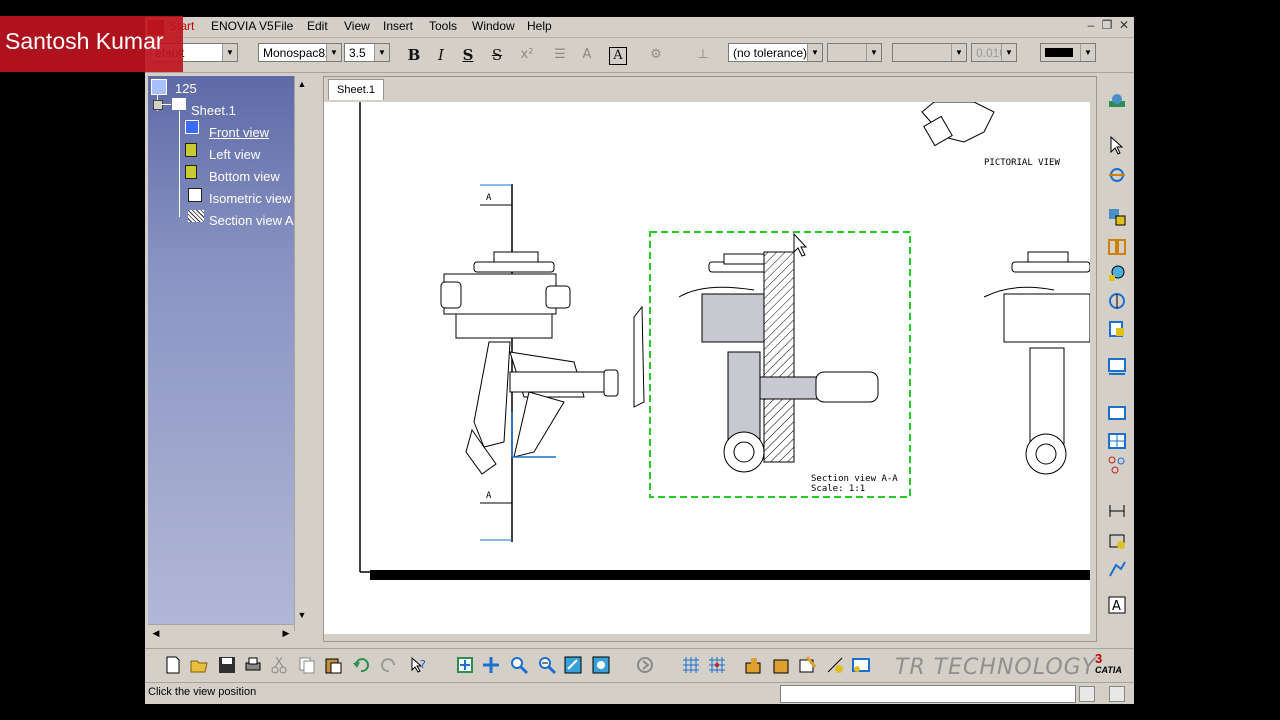  I want to click on new-detail-icon, so click(1117, 441).